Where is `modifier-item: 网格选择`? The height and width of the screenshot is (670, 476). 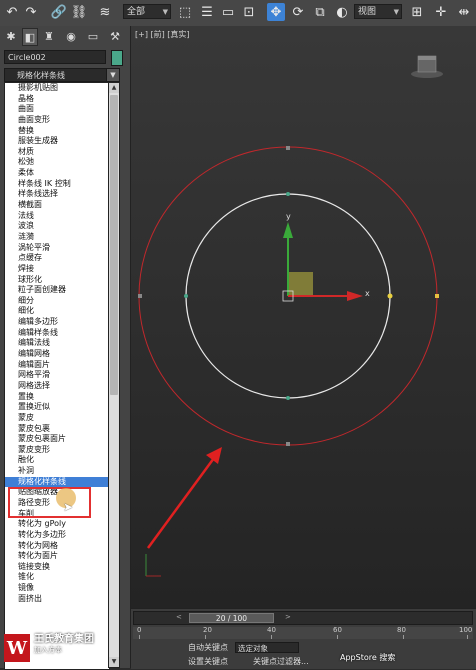 modifier-item: 网格选择 is located at coordinates (57, 386).